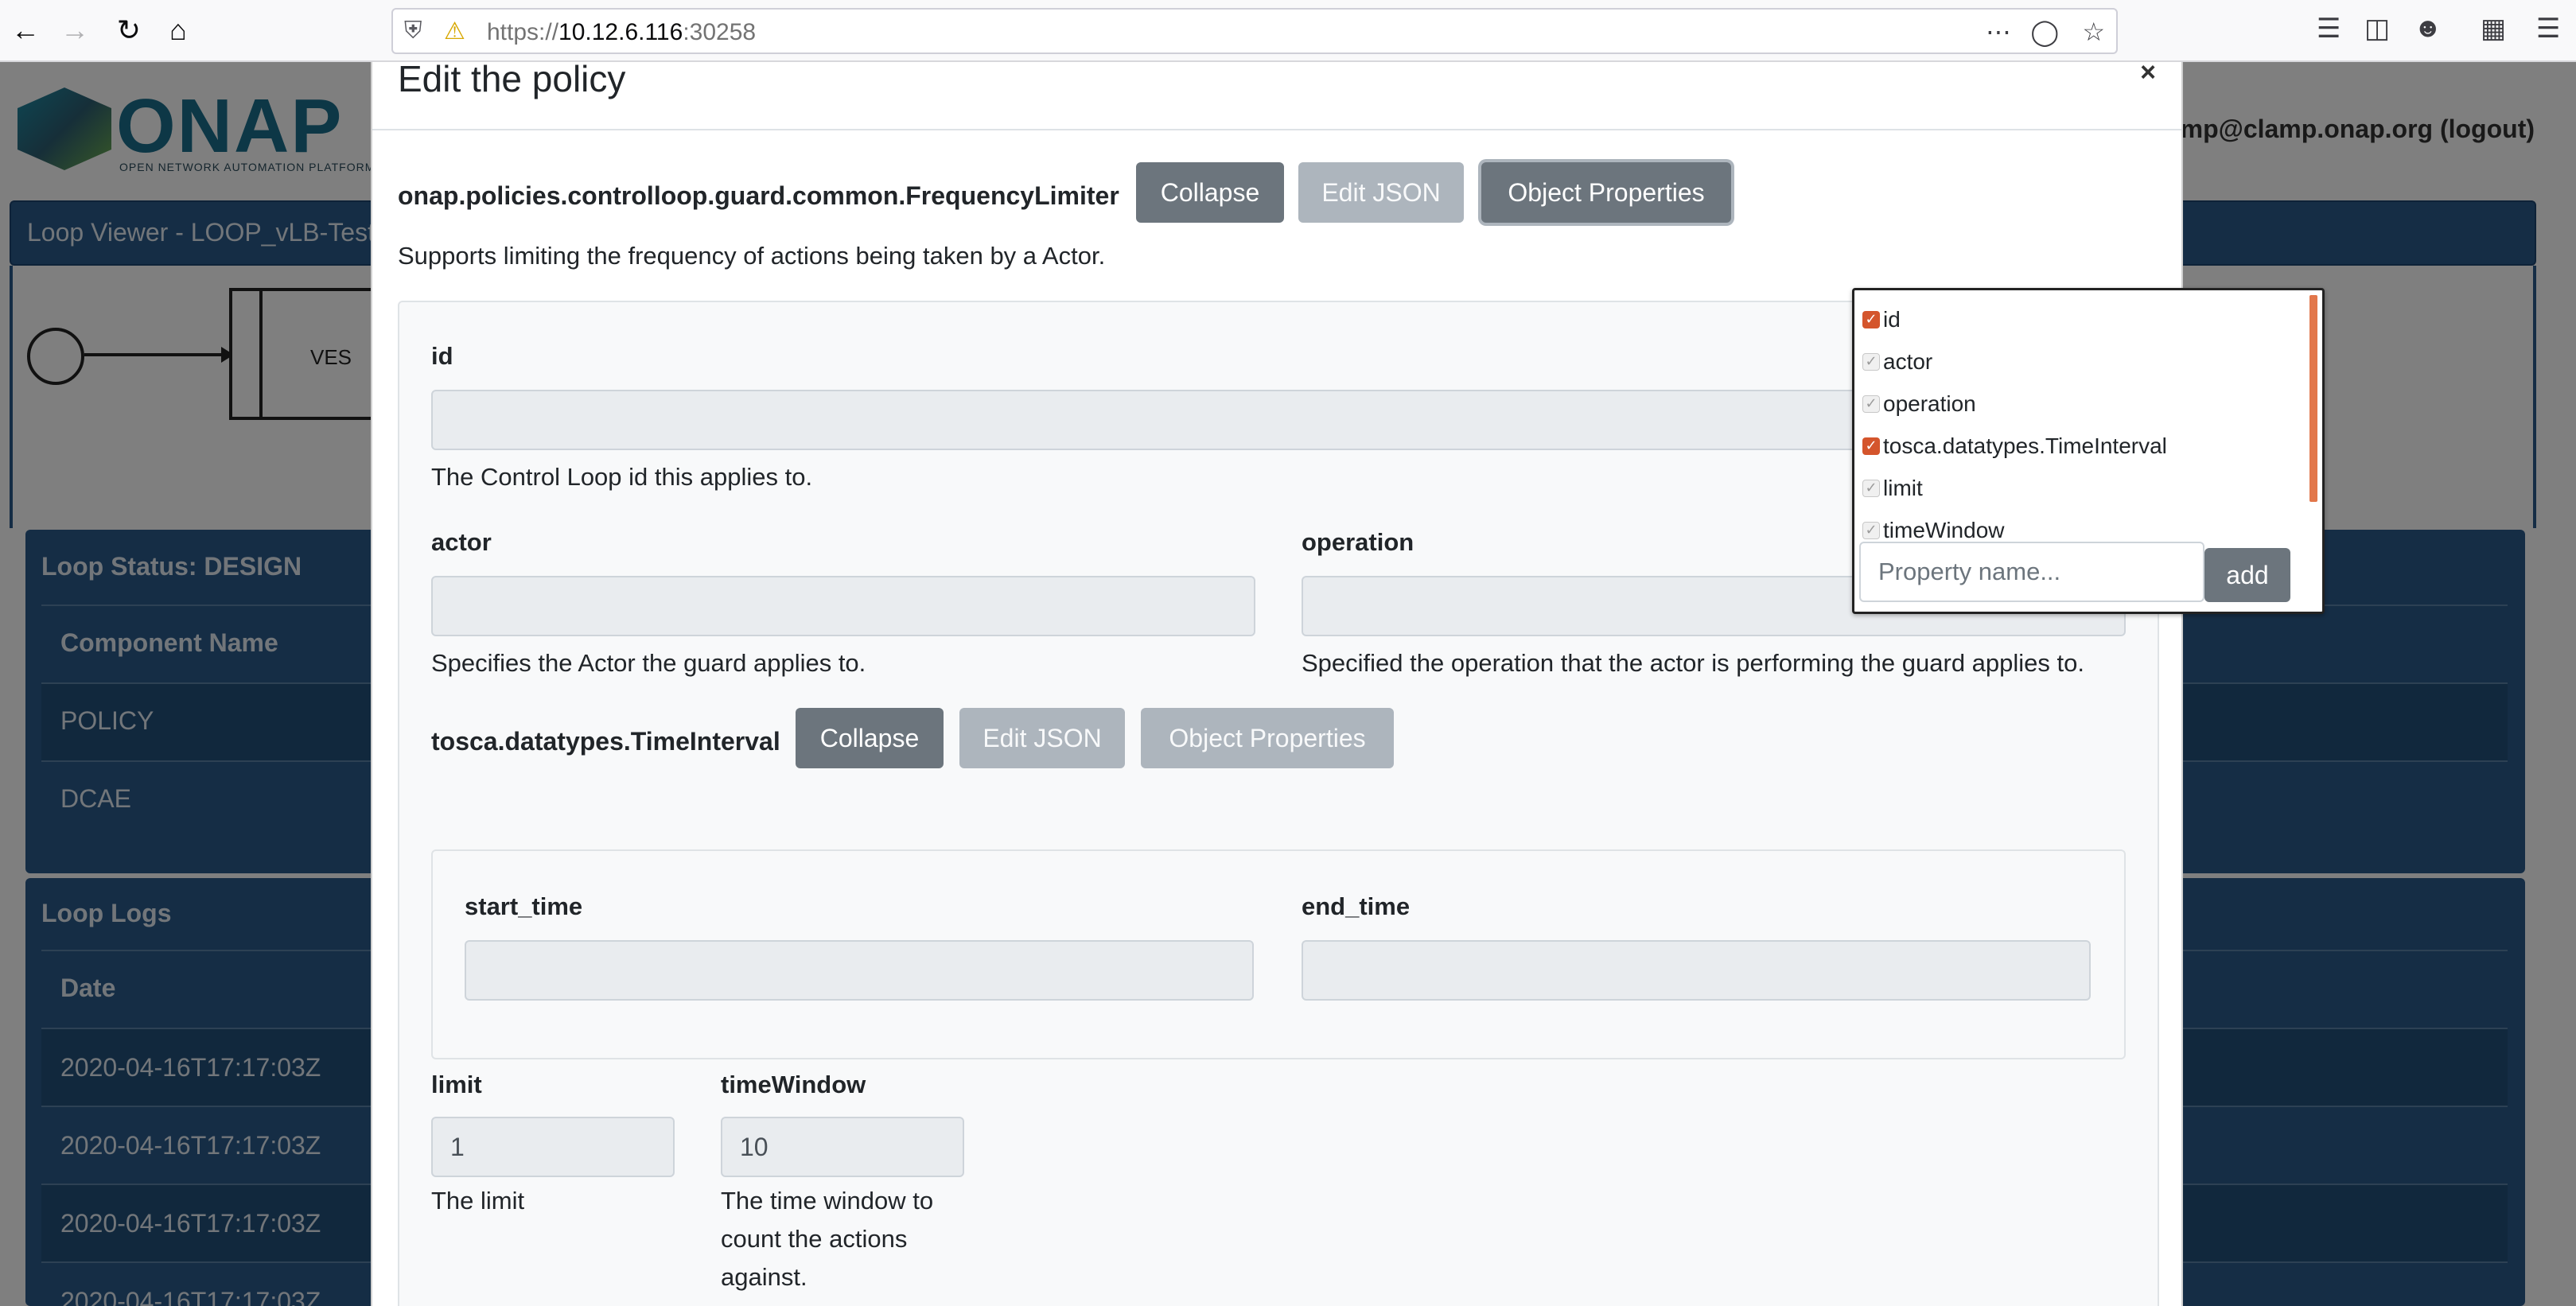 The width and height of the screenshot is (2576, 1306). I want to click on collapse-button: Collapse, so click(1210, 192).